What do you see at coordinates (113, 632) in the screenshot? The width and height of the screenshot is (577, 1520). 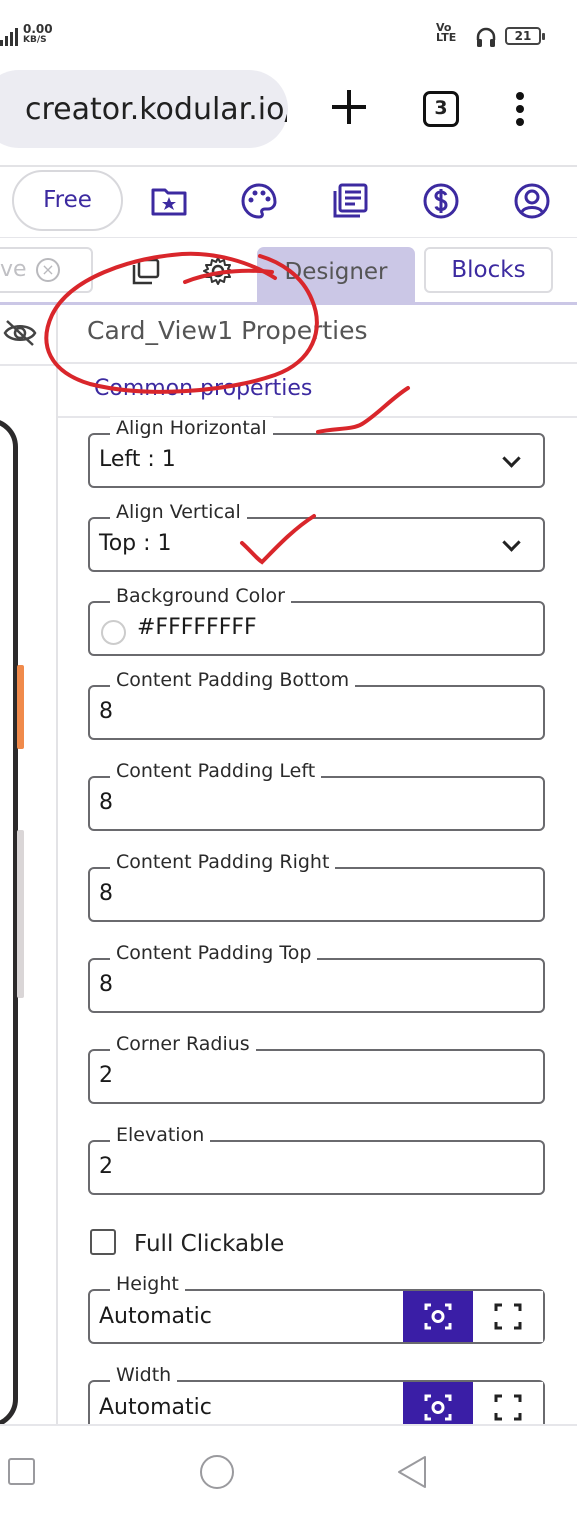 I see `color-swatch` at bounding box center [113, 632].